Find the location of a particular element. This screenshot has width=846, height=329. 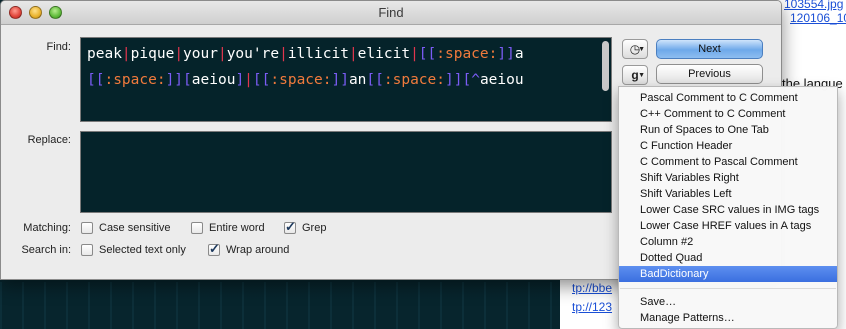

selected-text-only-checkbox: Selected text only is located at coordinates (133, 250).